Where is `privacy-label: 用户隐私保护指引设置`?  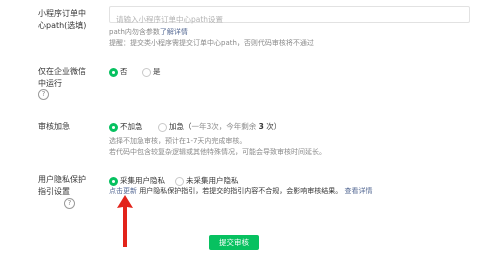 privacy-label: 用户隐私保护指引设置 is located at coordinates (62, 185).